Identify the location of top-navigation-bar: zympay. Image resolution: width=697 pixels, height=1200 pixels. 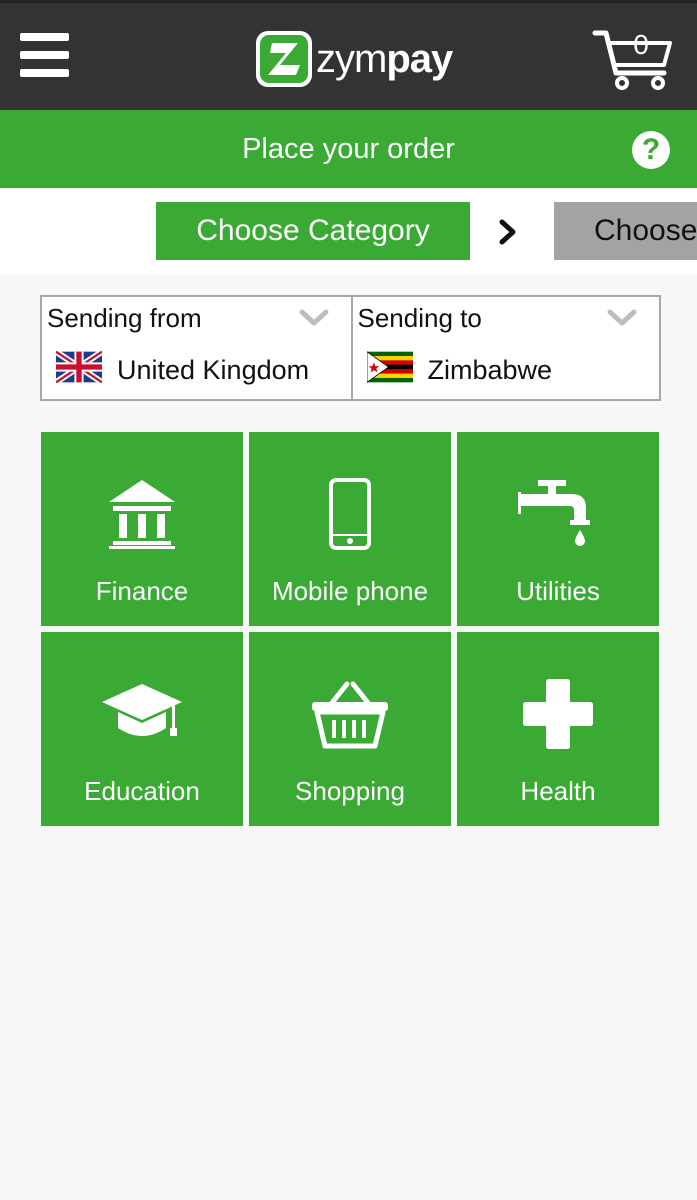
(348, 55).